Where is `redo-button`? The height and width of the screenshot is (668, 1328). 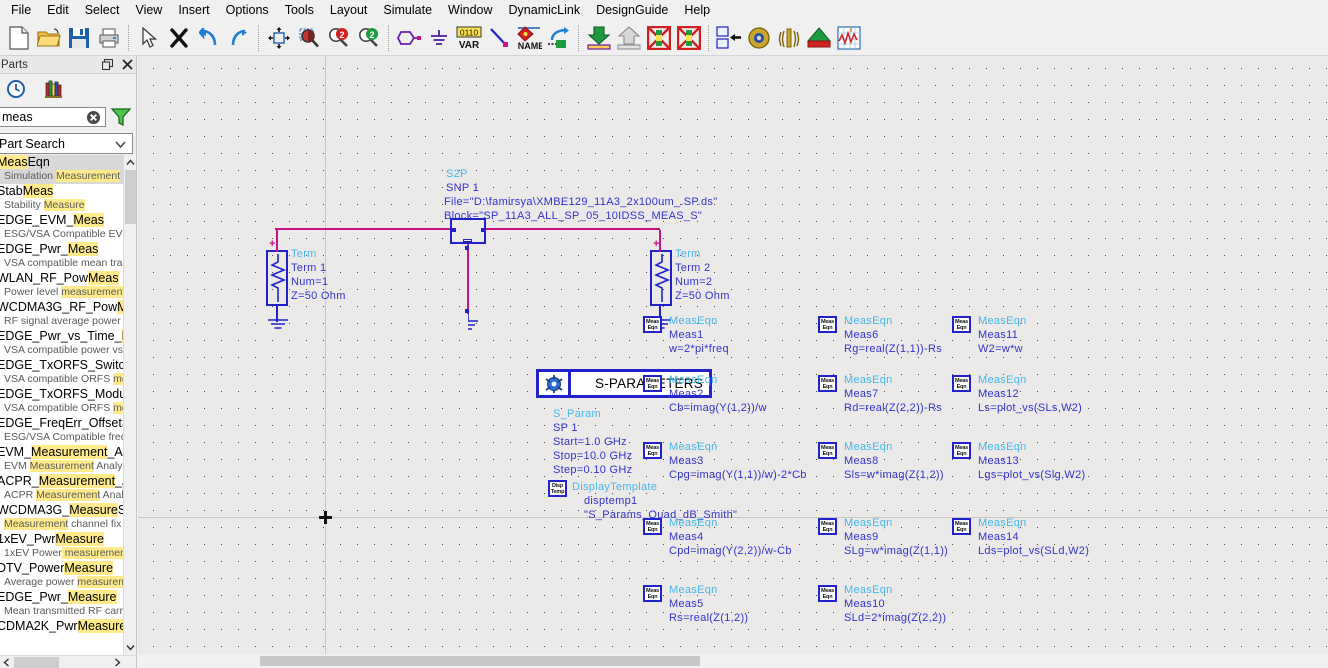
redo-button is located at coordinates (239, 38).